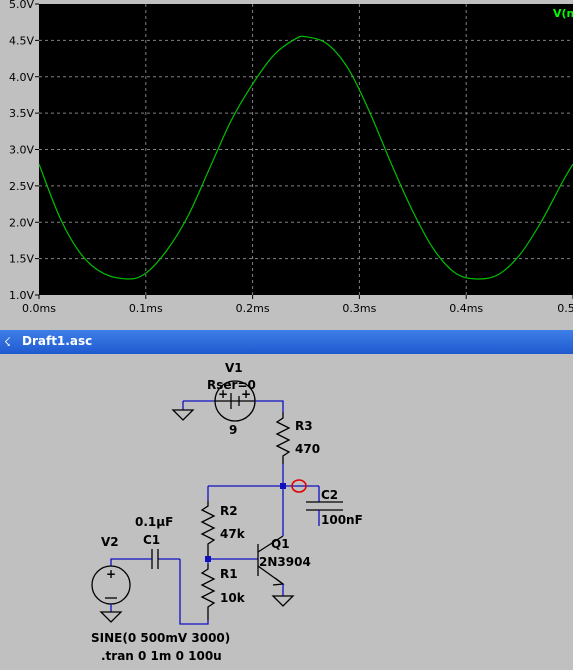  Describe the element at coordinates (155, 559) in the screenshot. I see `c1-capacitor` at that location.